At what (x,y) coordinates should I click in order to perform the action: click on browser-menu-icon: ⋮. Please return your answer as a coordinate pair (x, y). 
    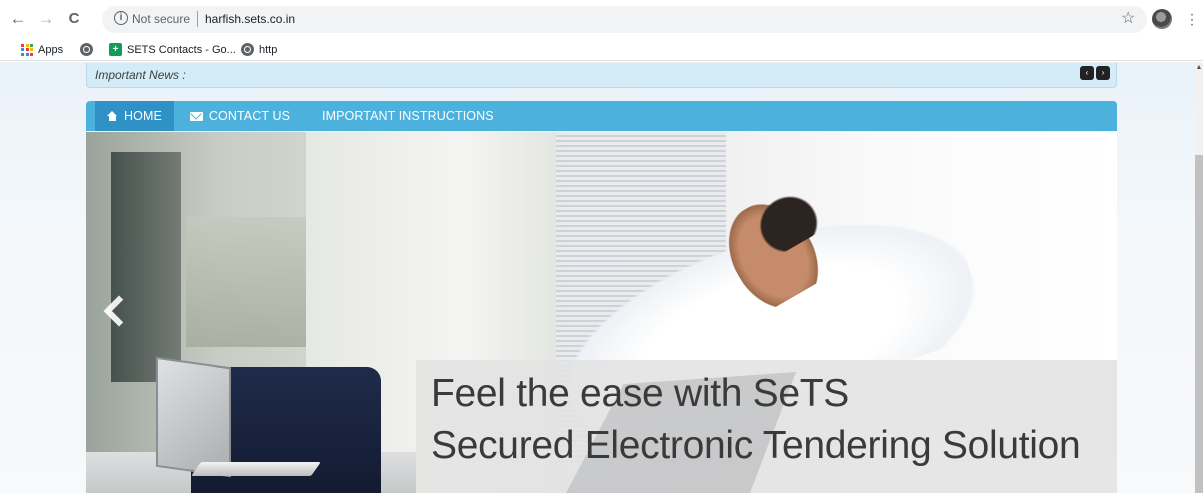
    Looking at the image, I should click on (1192, 19).